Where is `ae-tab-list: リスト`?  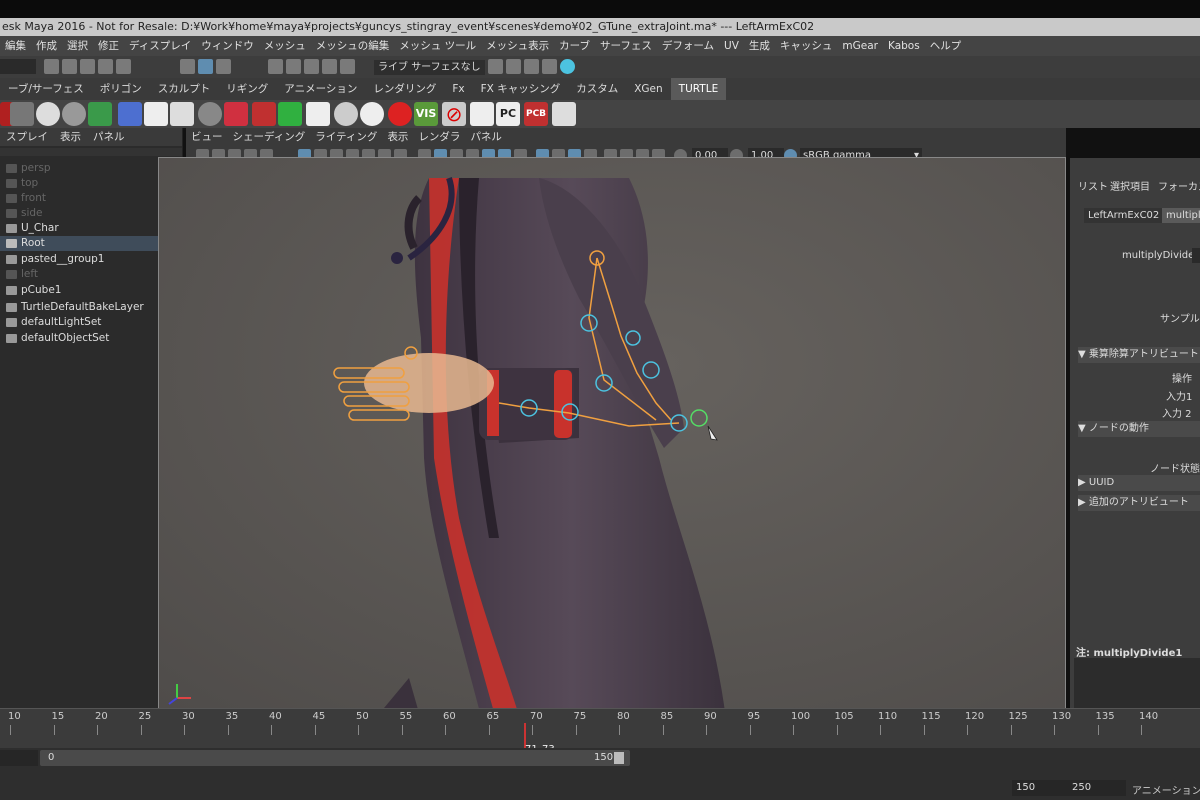 ae-tab-list: リスト is located at coordinates (1093, 185).